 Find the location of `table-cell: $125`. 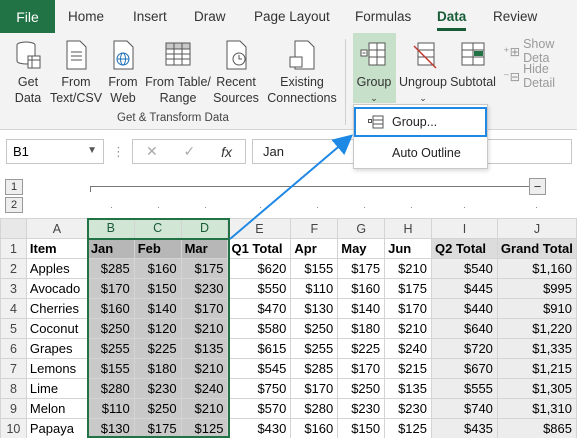

table-cell: $125 is located at coordinates (204, 428).